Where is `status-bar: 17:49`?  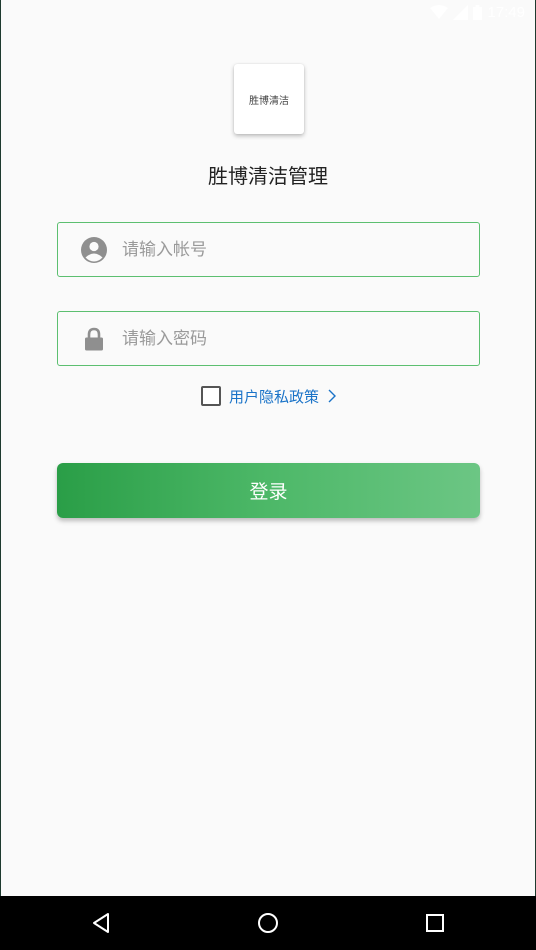
status-bar: 17:49 is located at coordinates (268, 12).